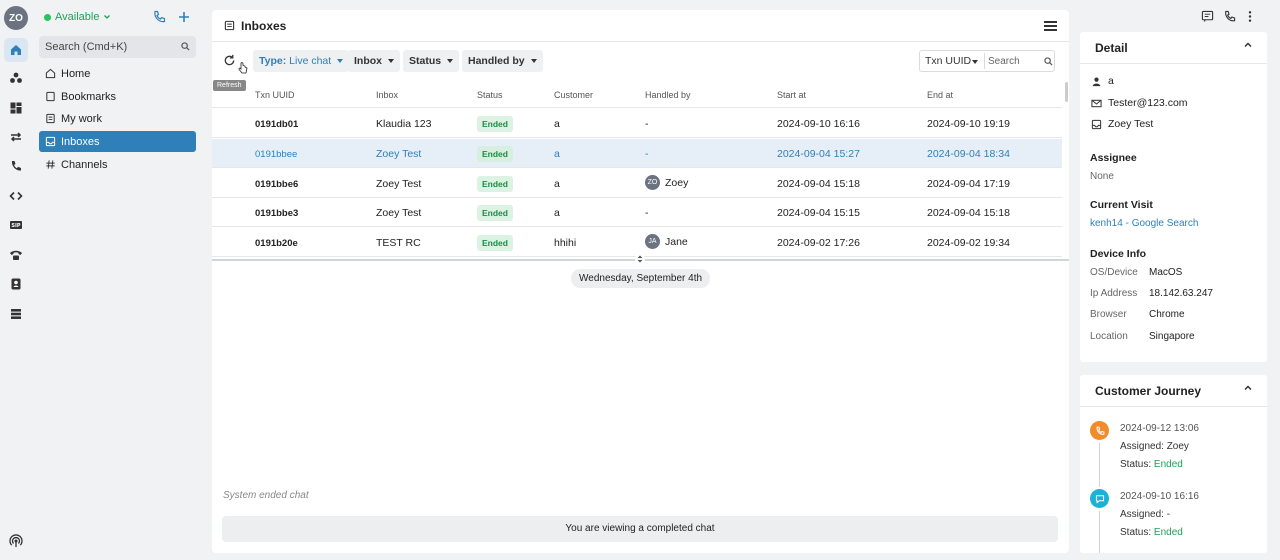 The width and height of the screenshot is (1280, 560). Describe the element at coordinates (948, 61) in the screenshot. I see `search-by-select: Txn UUID` at that location.